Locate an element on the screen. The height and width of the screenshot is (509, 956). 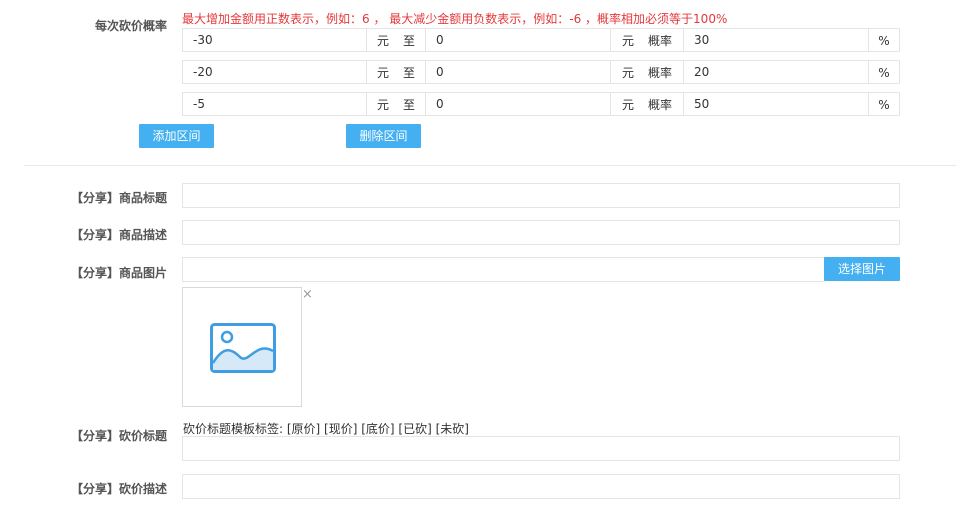
bargain-title-label: 【分享】砍价标题 is located at coordinates (118, 436).